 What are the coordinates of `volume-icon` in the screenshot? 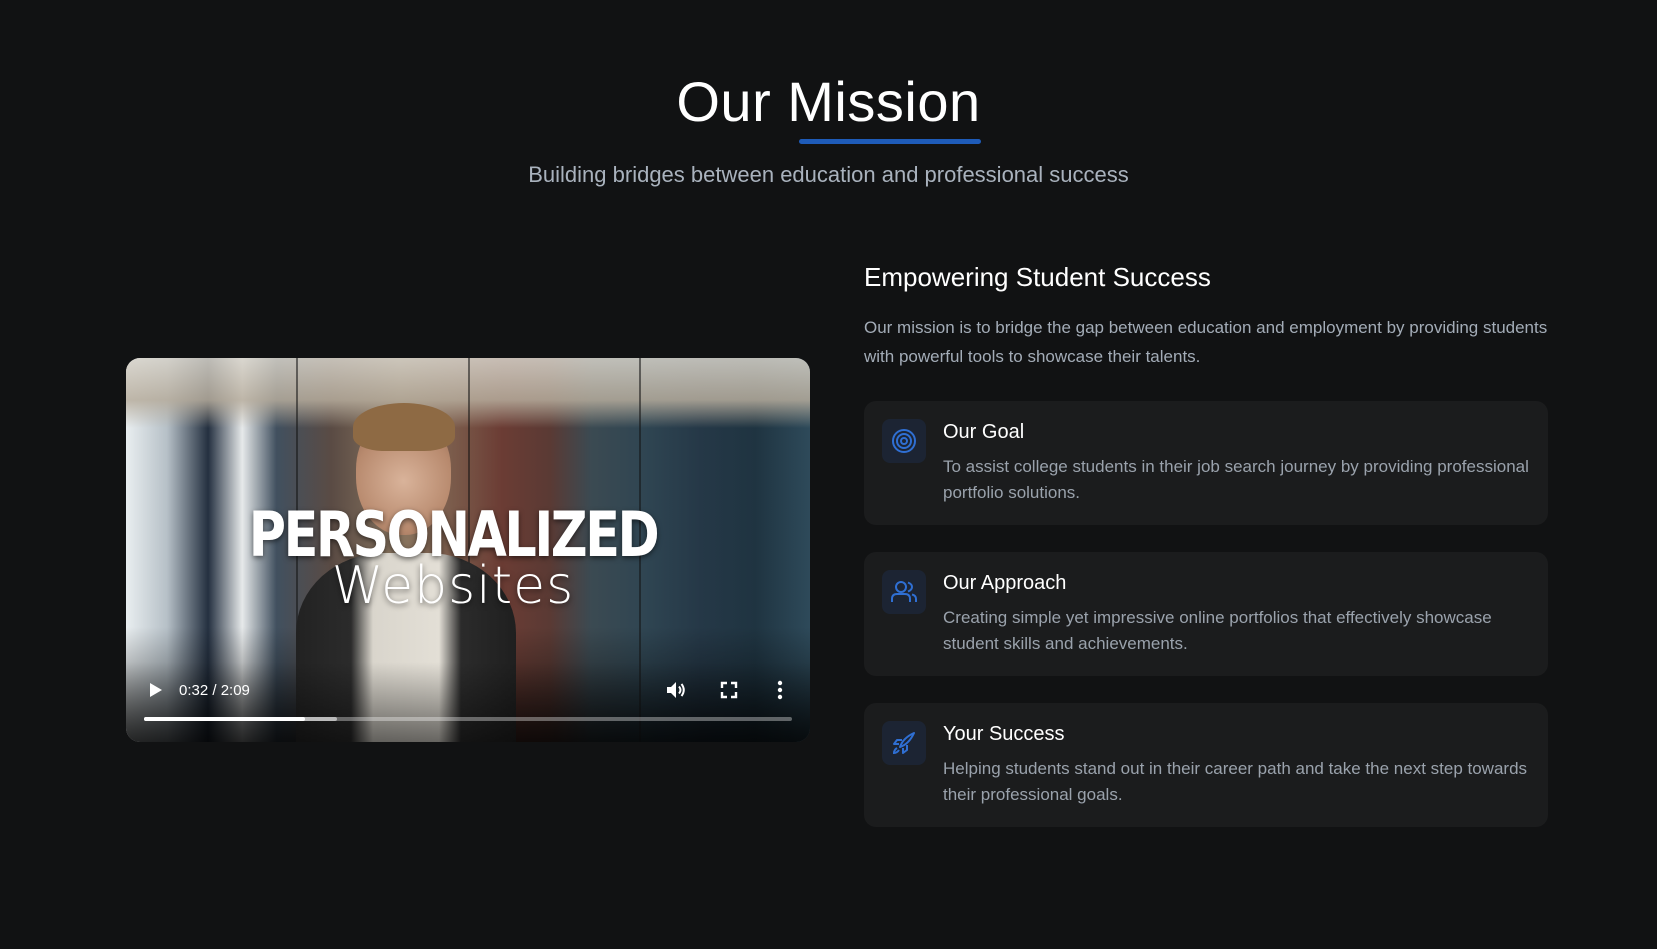 It's located at (676, 690).